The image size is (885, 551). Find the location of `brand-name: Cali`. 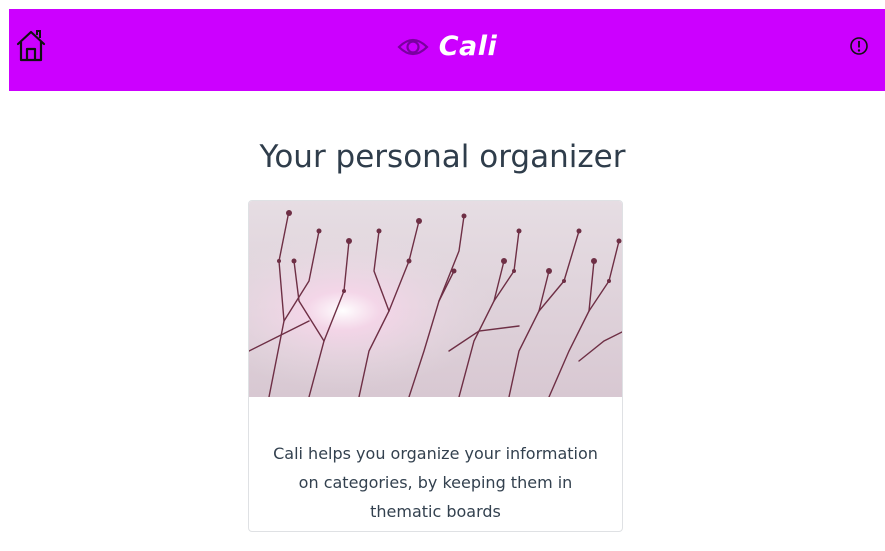

brand-name: Cali is located at coordinates (468, 46).